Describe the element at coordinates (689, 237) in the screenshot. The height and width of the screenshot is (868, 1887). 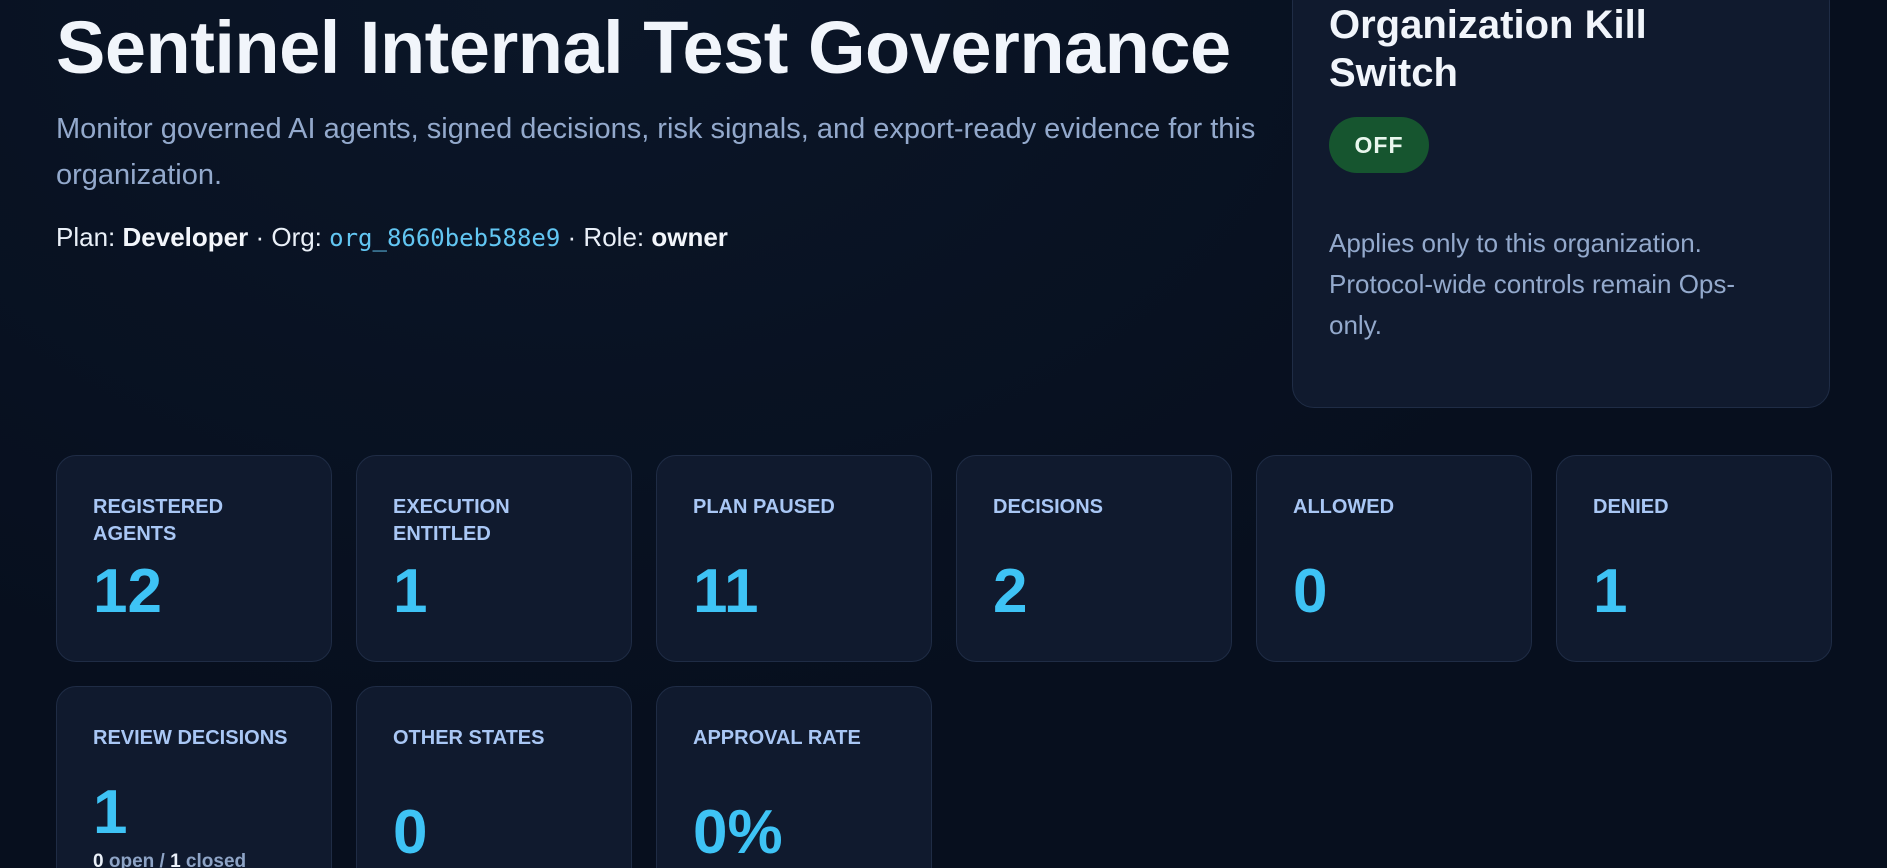
I see `role-value: owner` at that location.